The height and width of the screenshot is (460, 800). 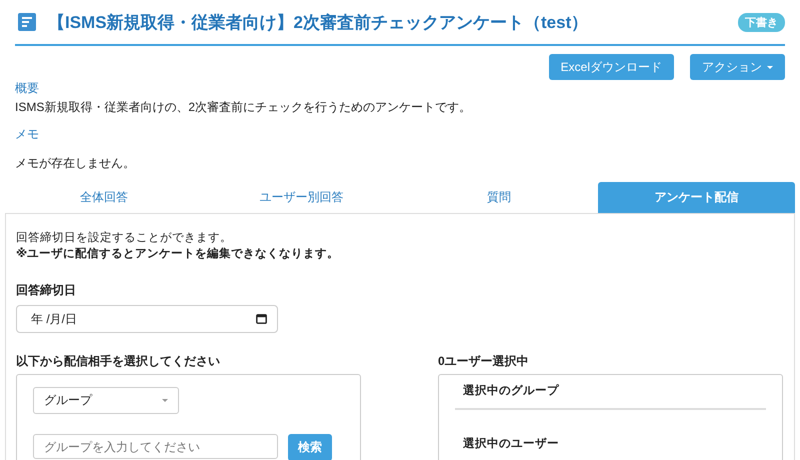 What do you see at coordinates (261, 319) in the screenshot?
I see `calendar-icon` at bounding box center [261, 319].